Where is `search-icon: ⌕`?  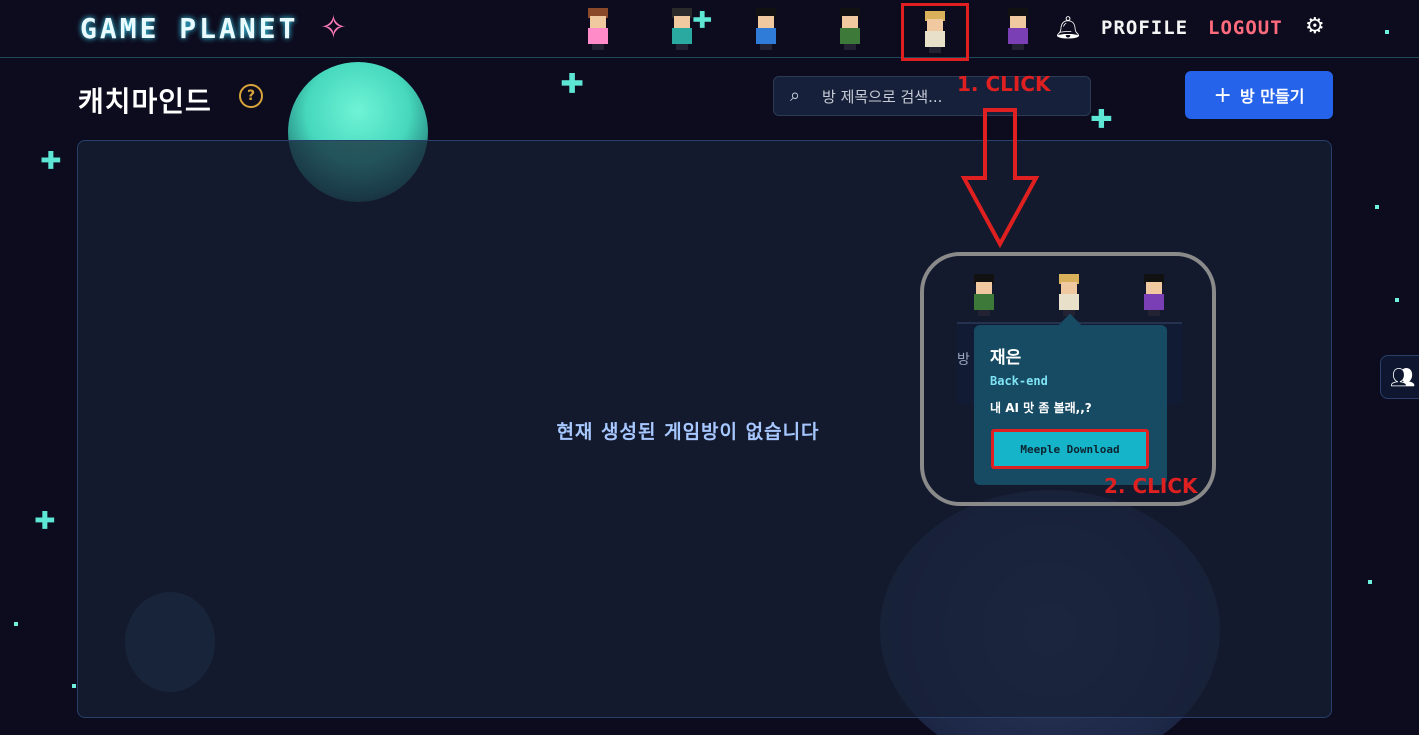
search-icon: ⌕ is located at coordinates (795, 95).